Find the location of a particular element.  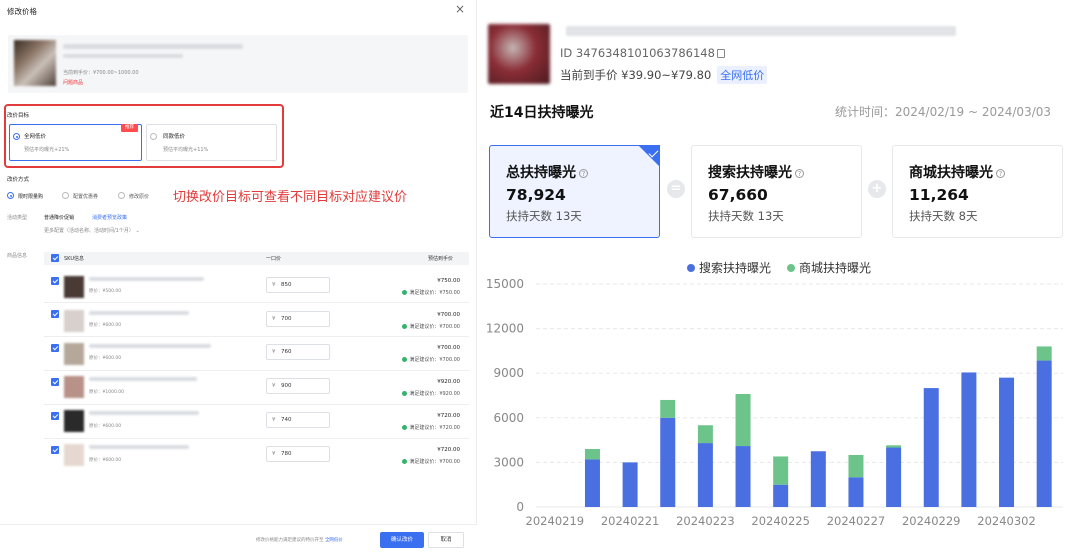

activity-type-value: 普通降价促销 is located at coordinates (59, 218).